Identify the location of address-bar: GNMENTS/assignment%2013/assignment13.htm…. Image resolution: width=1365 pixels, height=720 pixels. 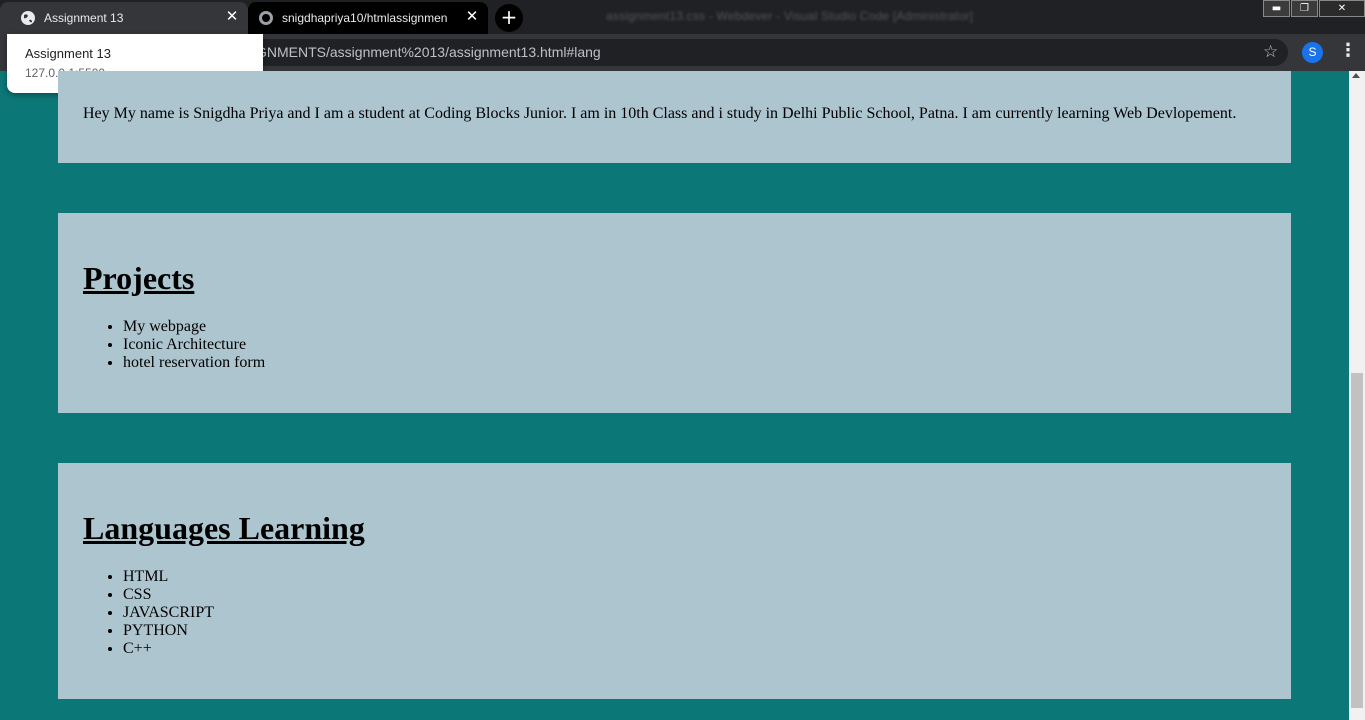
(762, 52).